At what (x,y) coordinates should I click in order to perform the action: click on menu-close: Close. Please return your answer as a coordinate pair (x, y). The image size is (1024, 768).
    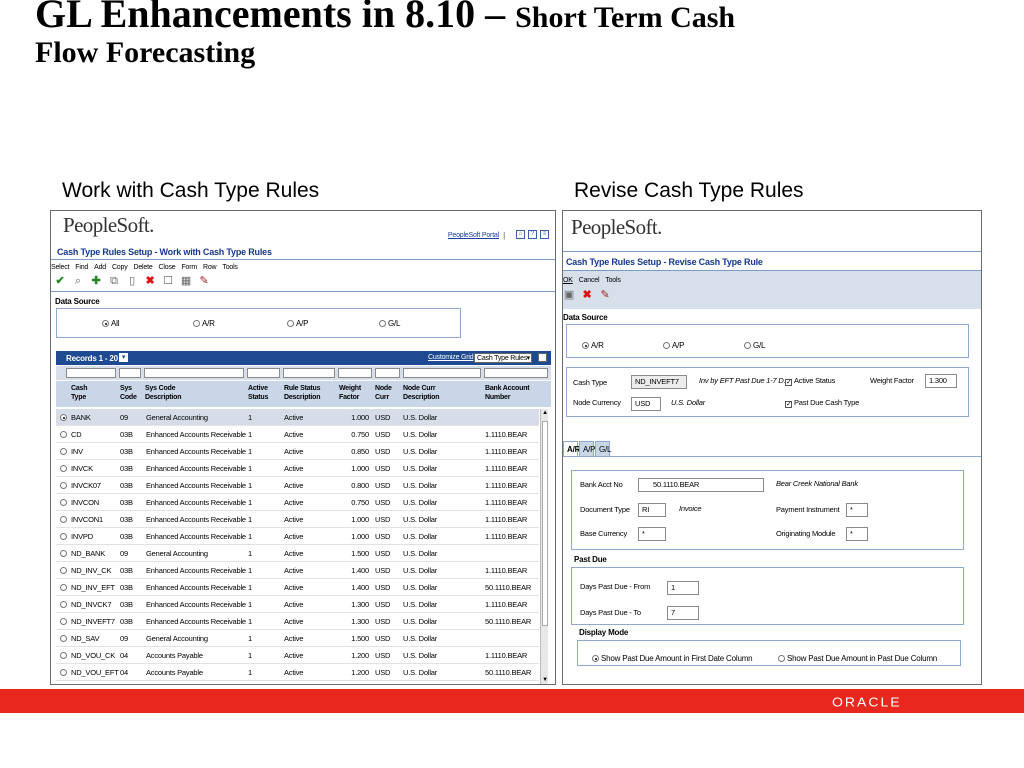
    Looking at the image, I should click on (167, 267).